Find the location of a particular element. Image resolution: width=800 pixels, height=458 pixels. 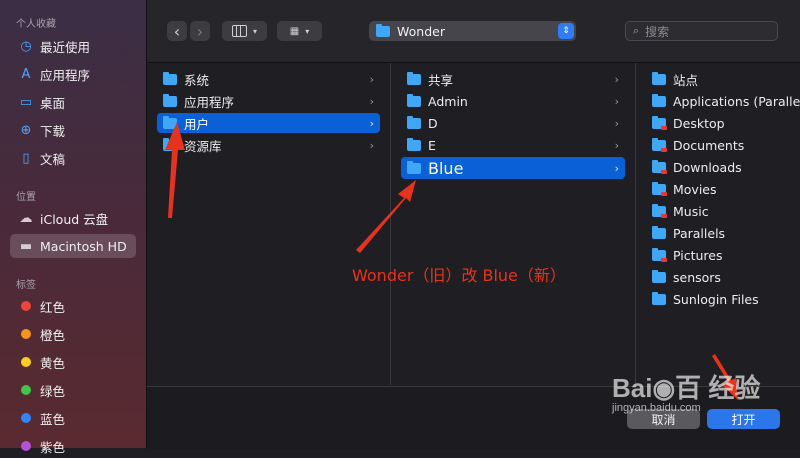

arrow-to-users is located at coordinates (175, 170).